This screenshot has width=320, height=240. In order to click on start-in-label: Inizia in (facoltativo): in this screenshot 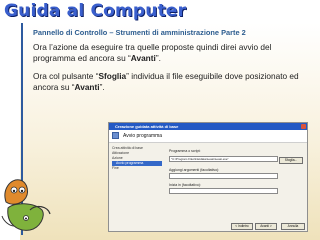, I will do `click(185, 185)`.